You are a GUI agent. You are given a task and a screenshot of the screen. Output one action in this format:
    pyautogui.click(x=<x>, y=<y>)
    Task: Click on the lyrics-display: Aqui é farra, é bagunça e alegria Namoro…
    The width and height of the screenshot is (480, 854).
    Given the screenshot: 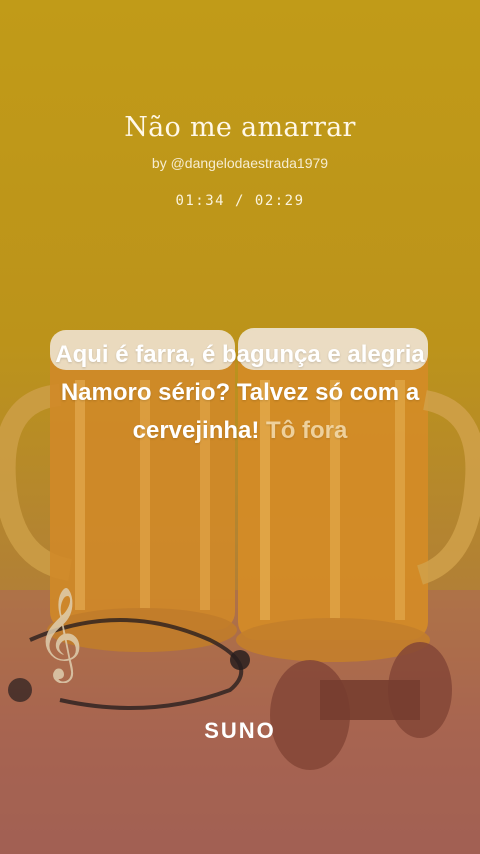 What is the action you would take?
    pyautogui.click(x=240, y=393)
    